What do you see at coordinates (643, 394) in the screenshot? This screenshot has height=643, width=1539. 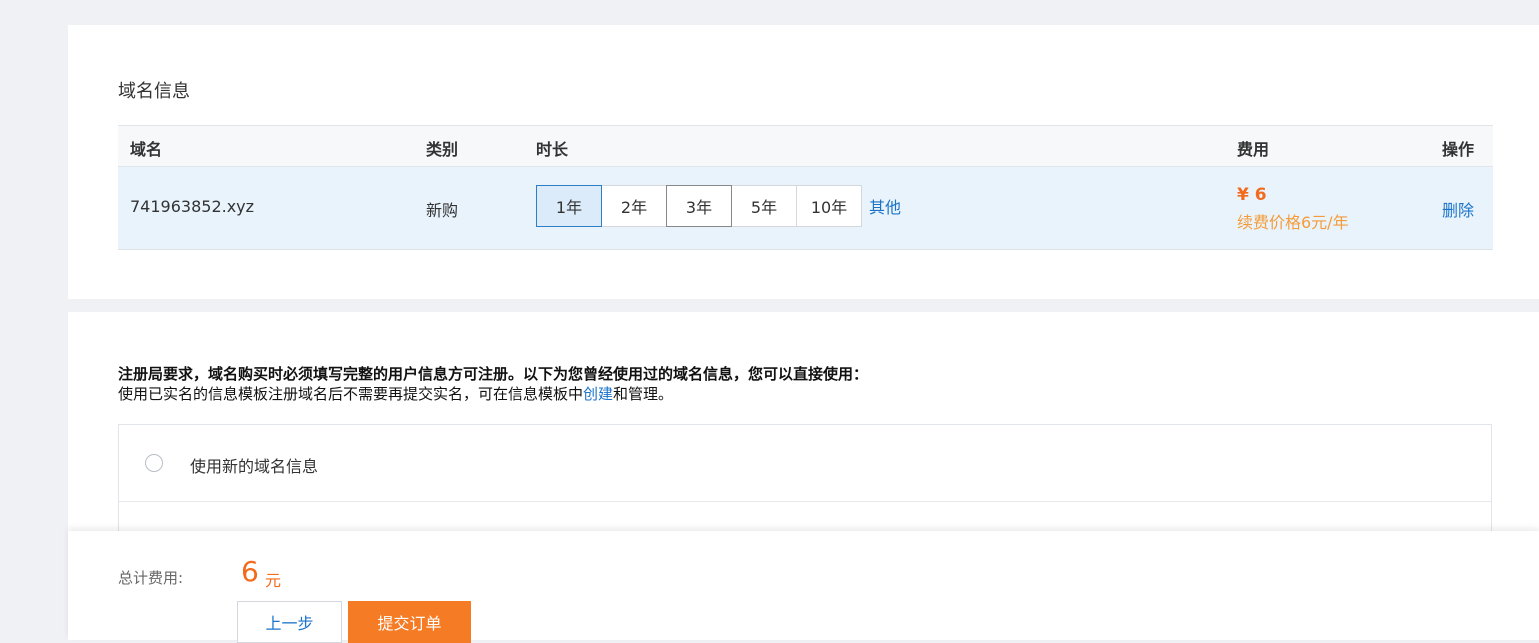 I see `notice-template-suffix: 和管理。` at bounding box center [643, 394].